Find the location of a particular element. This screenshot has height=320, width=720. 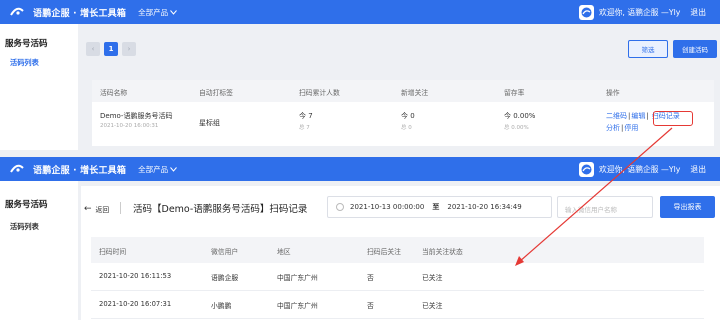

arrow-left-icon: ← is located at coordinates (88, 209).